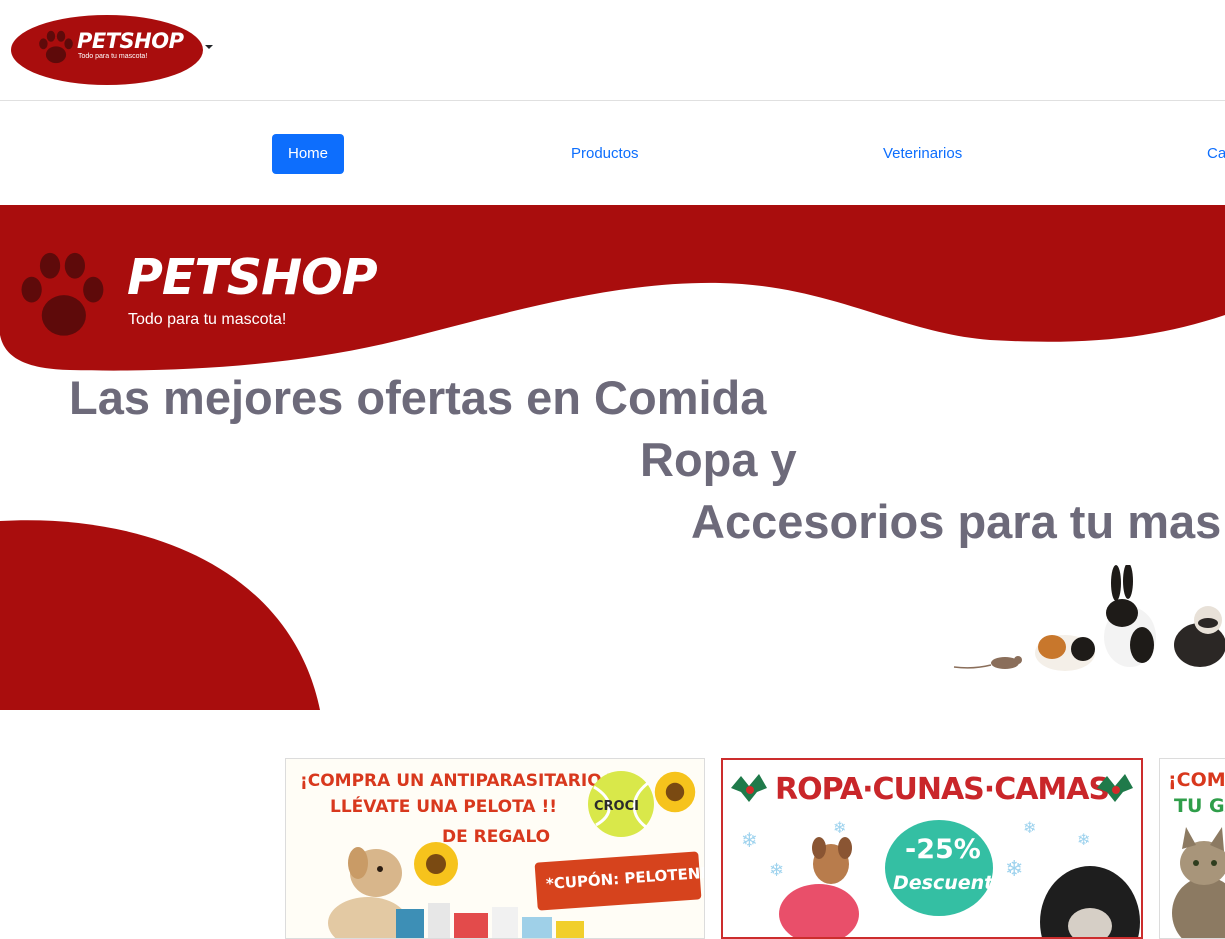  Describe the element at coordinates (922, 154) in the screenshot. I see `nav-item-veterinarios: Veterinarios` at that location.